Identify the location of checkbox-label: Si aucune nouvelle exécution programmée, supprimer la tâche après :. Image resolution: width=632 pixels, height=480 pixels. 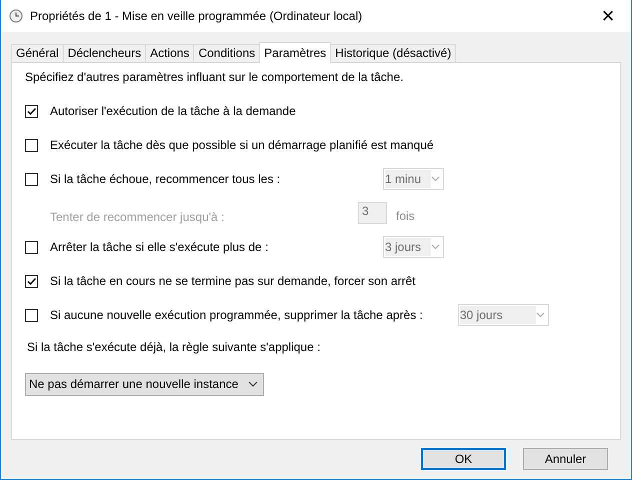
(236, 315).